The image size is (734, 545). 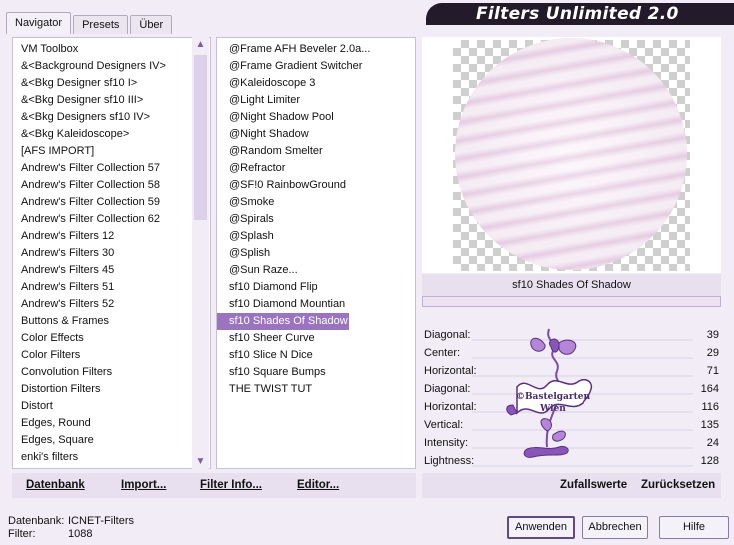 I want to click on category-item: Color Effects, so click(x=111, y=338).